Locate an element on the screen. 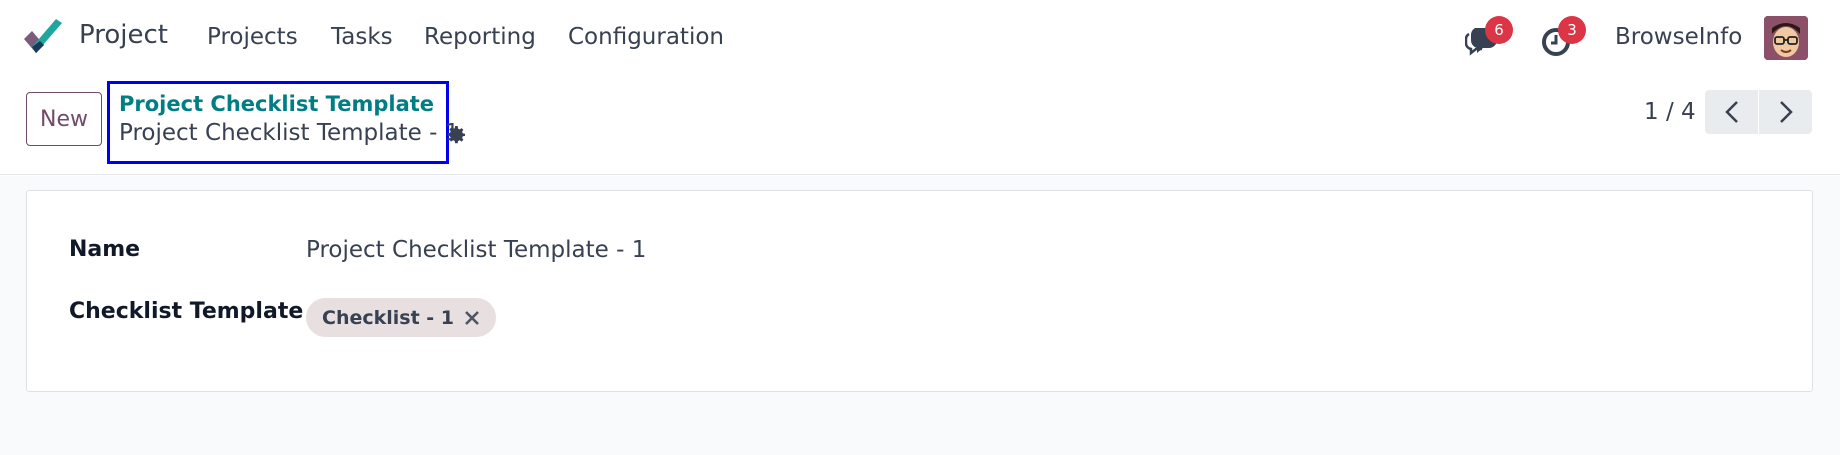 The width and height of the screenshot is (1840, 455). avatar-face-icon is located at coordinates (1786, 38).